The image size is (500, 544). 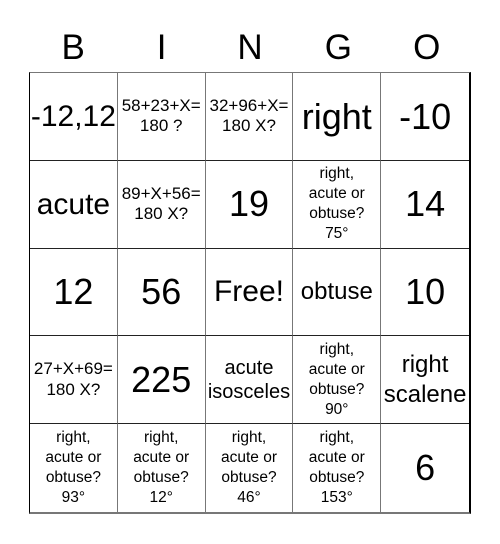 I want to click on bingo-cell-free: Free!, so click(x=249, y=292).